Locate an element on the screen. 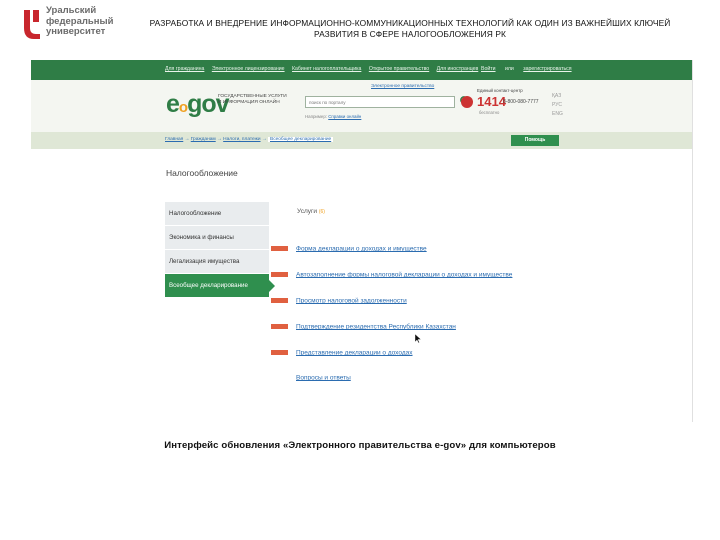 This screenshot has width=720, height=540. or-text: или is located at coordinates (509, 69).